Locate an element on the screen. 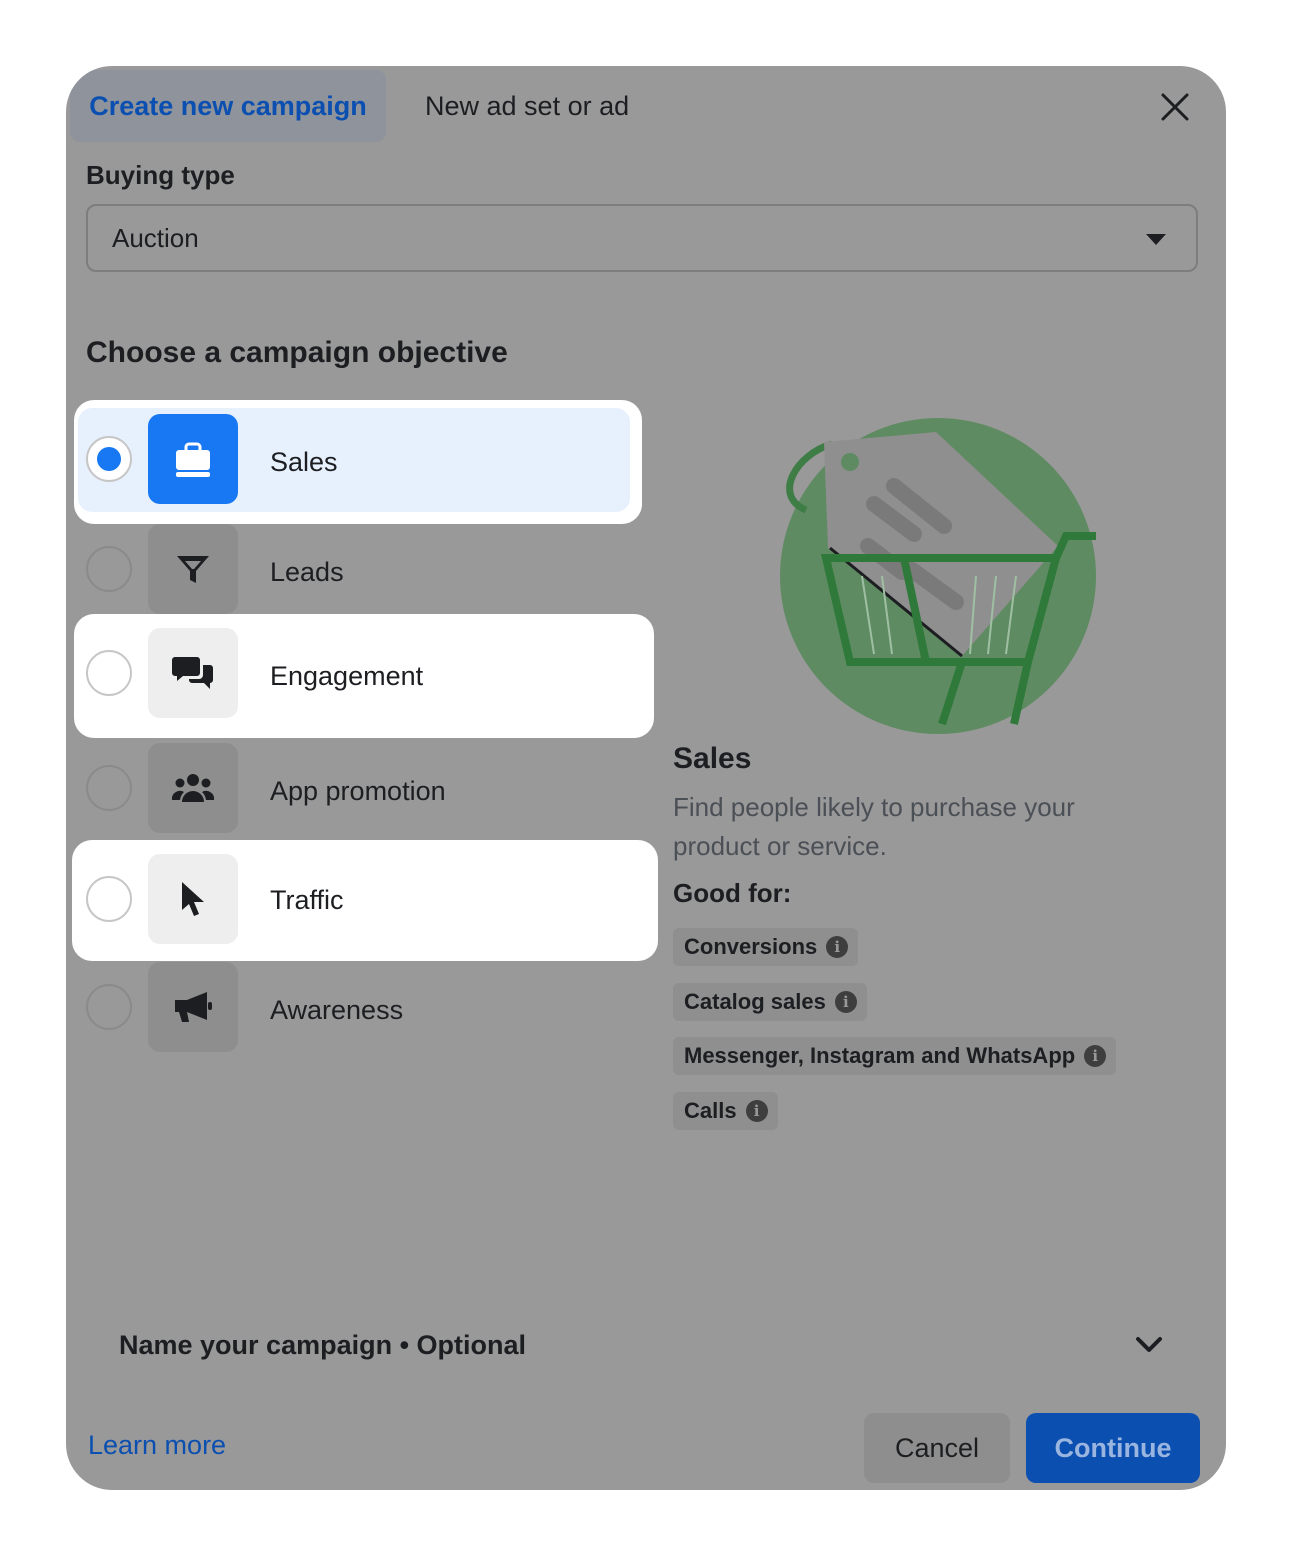 Image resolution: width=1292 pixels, height=1555 pixels. objective-label-traffic: Traffic is located at coordinates (307, 900).